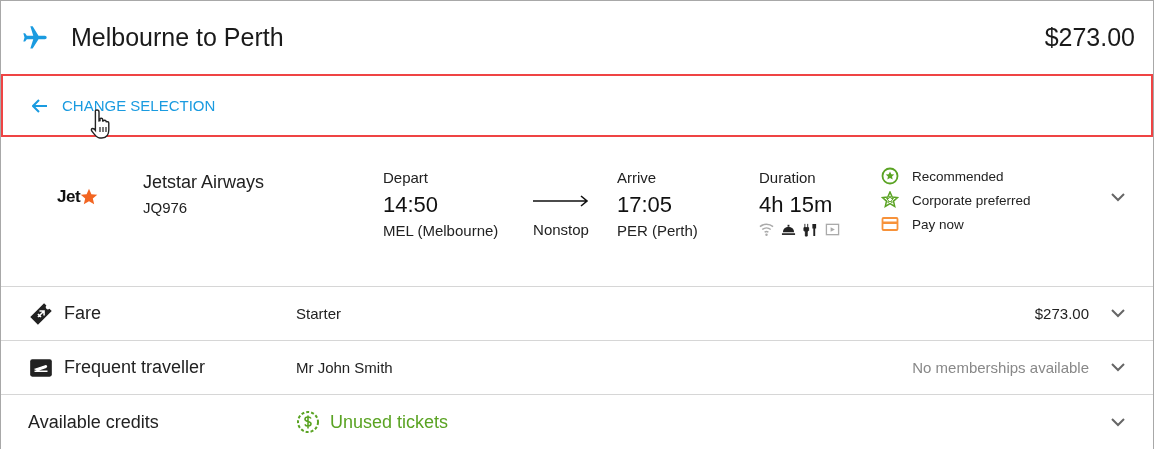 This screenshot has width=1154, height=450. Describe the element at coordinates (788, 177) in the screenshot. I see `duration-label: Duration` at that location.